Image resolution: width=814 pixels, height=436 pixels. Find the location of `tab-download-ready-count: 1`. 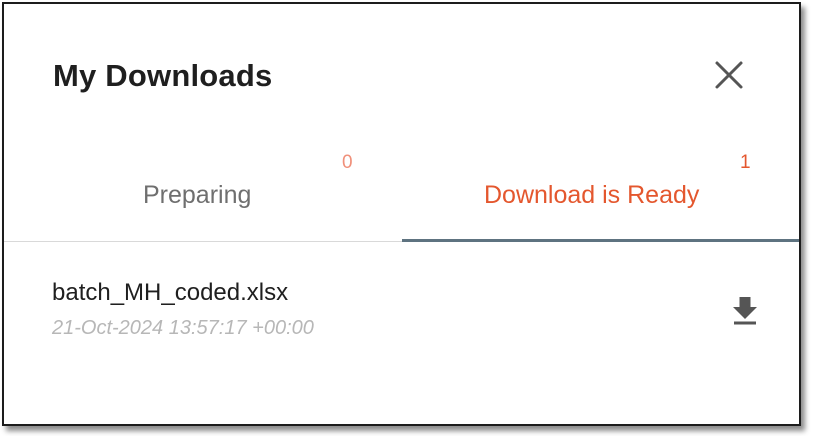

tab-download-ready-count: 1 is located at coordinates (745, 162).